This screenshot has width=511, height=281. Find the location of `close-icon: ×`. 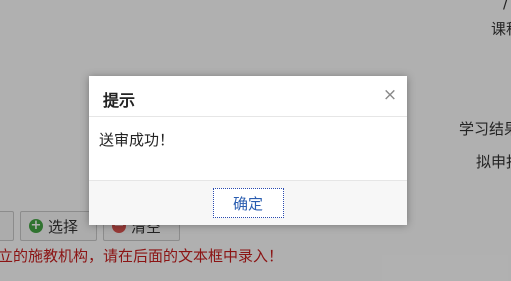

close-icon: × is located at coordinates (390, 95).